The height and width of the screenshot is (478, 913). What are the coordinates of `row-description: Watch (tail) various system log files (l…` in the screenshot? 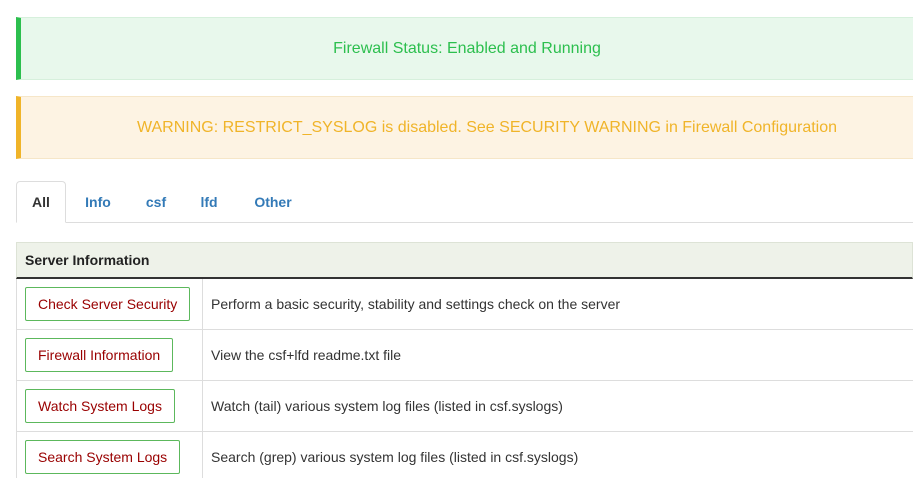 It's located at (387, 406).